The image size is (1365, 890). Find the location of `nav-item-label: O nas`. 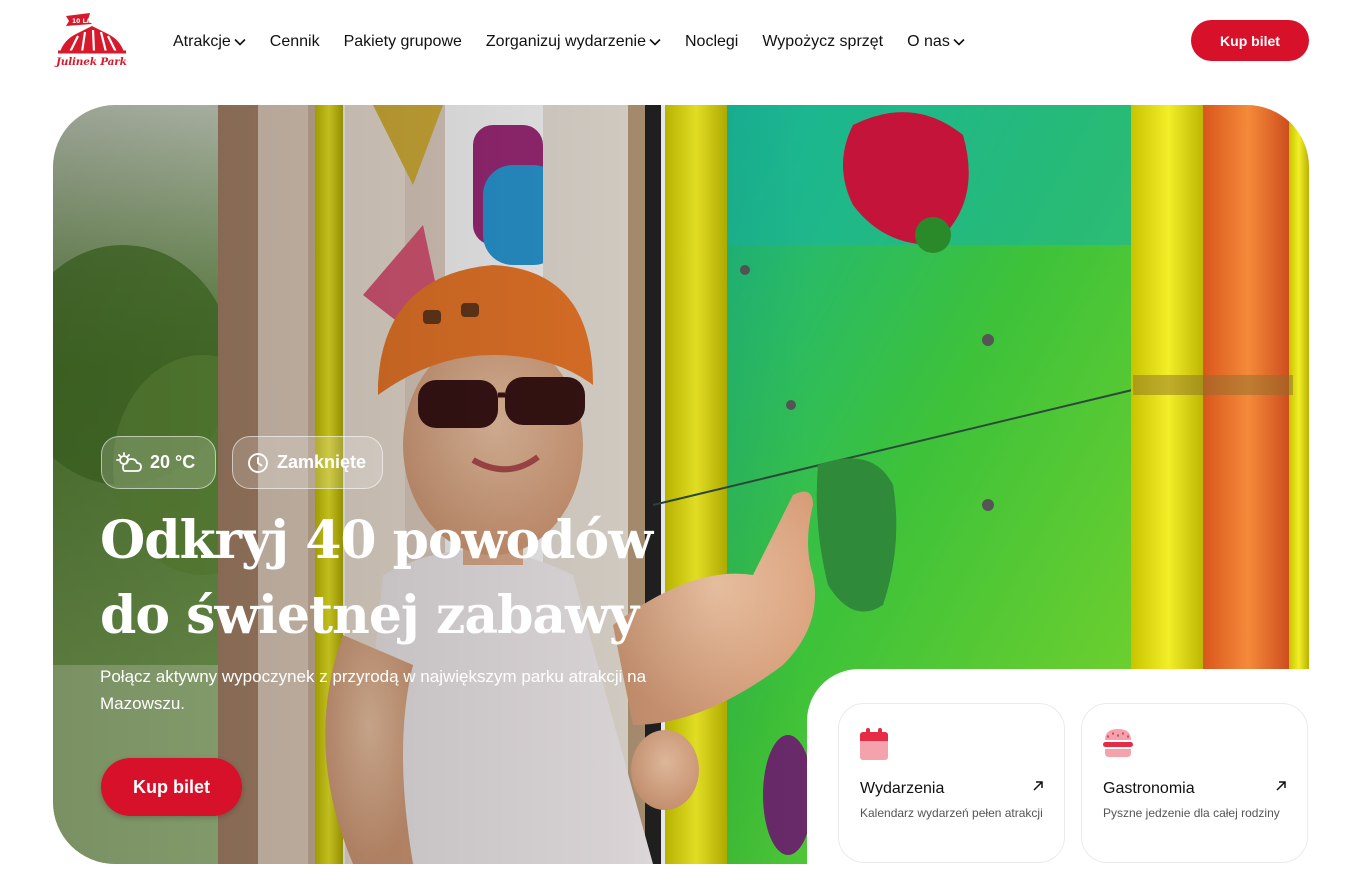

nav-item-label: O nas is located at coordinates (928, 41).